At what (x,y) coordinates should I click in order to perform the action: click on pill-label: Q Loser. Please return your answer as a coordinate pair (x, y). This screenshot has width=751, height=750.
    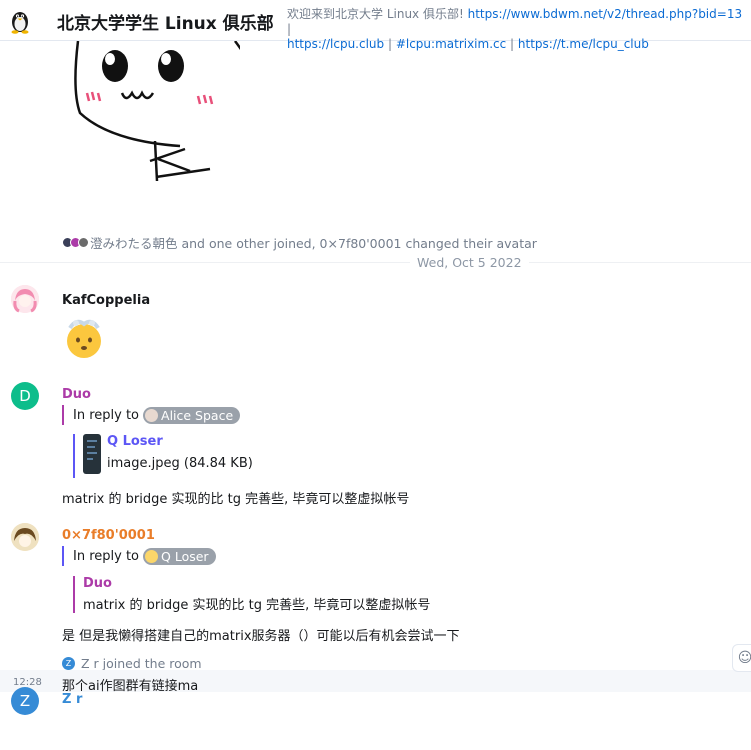
    Looking at the image, I should click on (185, 556).